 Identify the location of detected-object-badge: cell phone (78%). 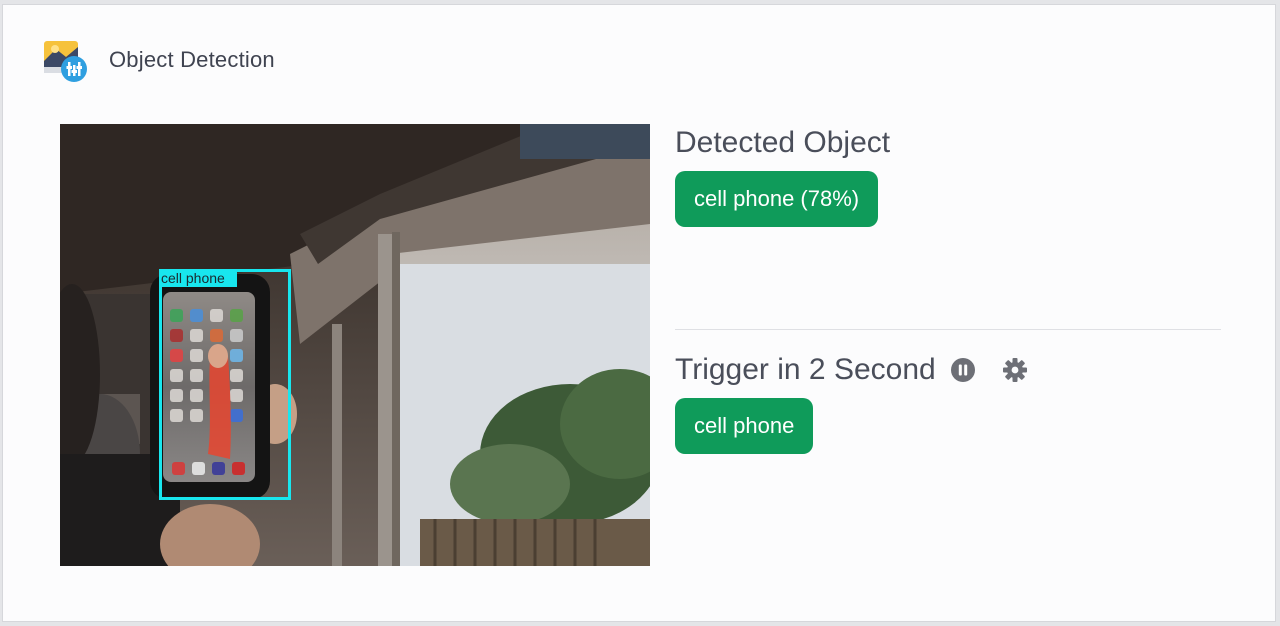
(777, 199).